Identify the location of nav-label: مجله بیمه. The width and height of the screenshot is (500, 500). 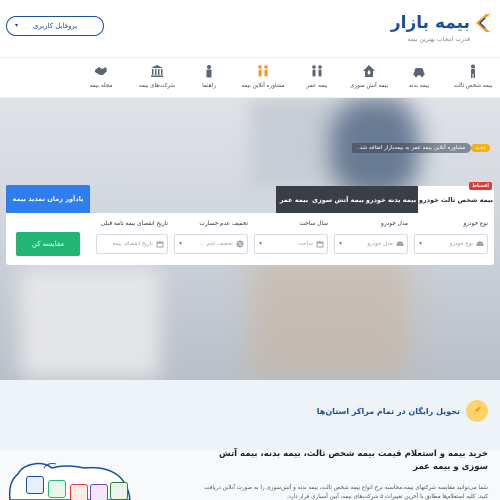
(101, 86).